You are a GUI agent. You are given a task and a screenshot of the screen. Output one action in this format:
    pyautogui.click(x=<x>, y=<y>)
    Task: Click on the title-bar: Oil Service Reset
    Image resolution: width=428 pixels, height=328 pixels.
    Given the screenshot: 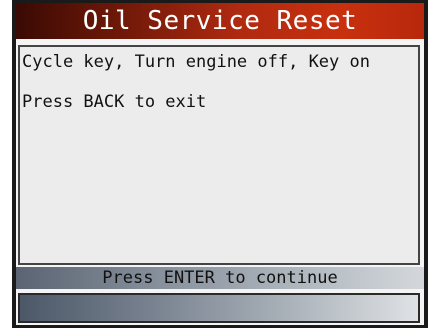 What is the action you would take?
    pyautogui.click(x=220, y=21)
    